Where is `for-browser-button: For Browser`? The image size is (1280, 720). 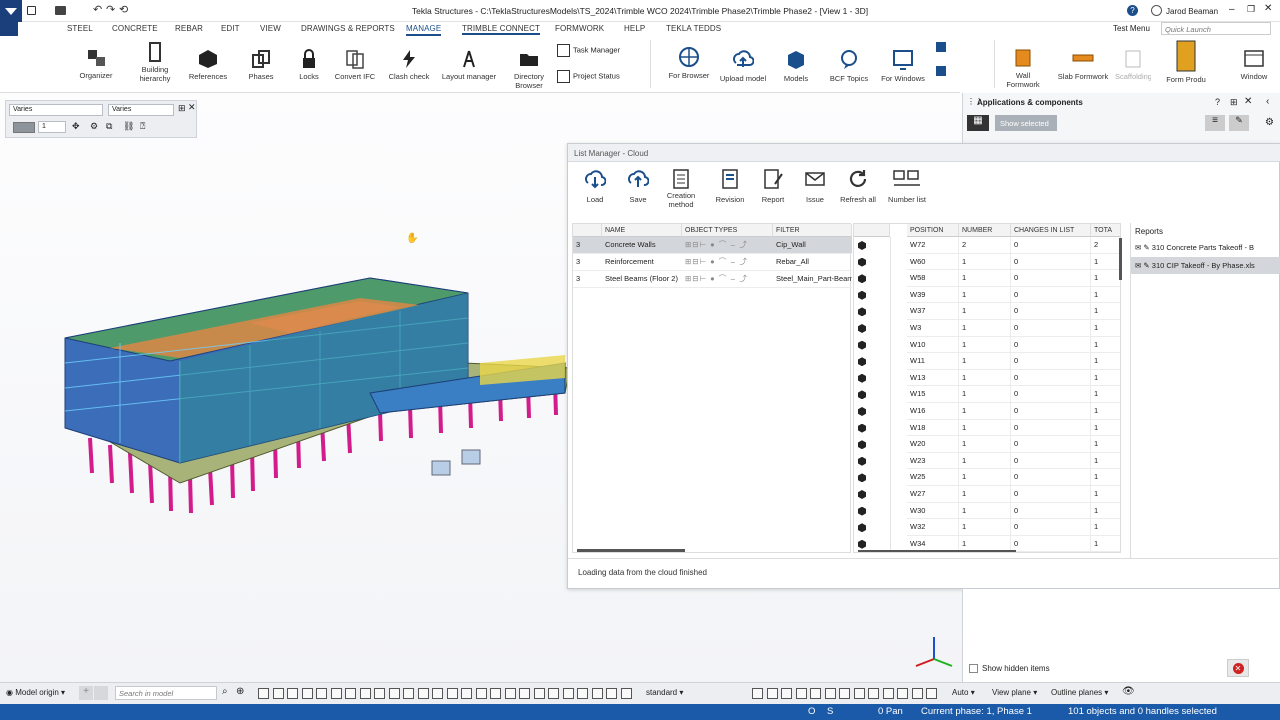
for-browser-button: For Browser is located at coordinates (689, 63).